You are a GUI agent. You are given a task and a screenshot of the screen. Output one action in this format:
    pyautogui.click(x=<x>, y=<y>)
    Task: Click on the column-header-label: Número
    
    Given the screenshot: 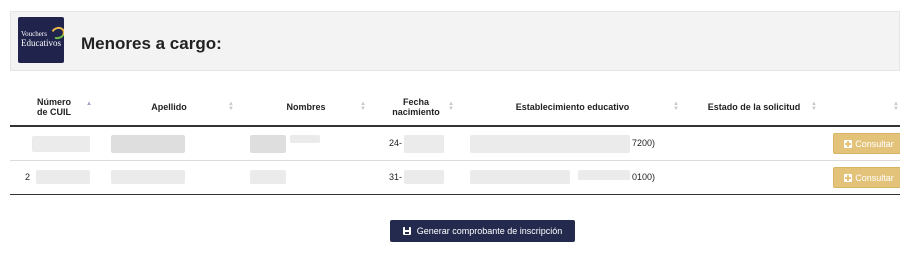 What is the action you would take?
    pyautogui.click(x=53, y=102)
    